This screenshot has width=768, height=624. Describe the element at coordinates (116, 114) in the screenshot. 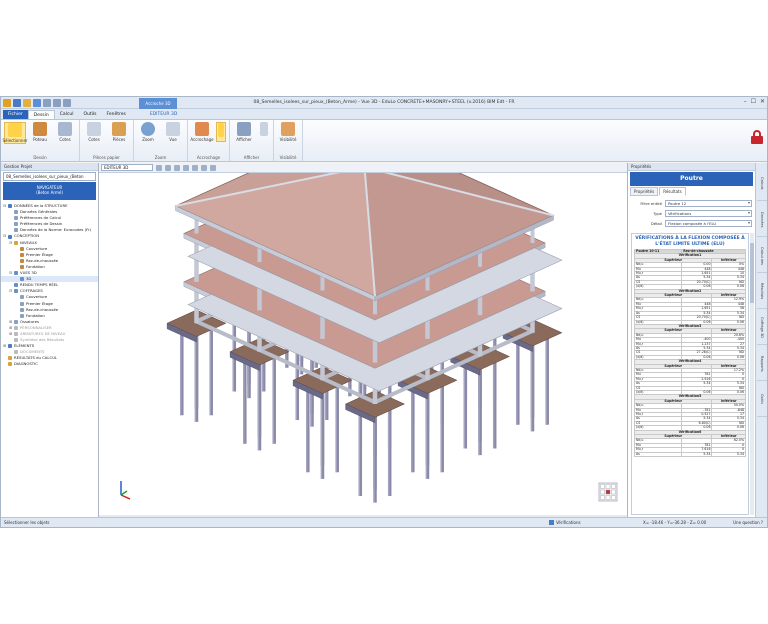

I see `tab-fenetres: Fenêtres` at that location.